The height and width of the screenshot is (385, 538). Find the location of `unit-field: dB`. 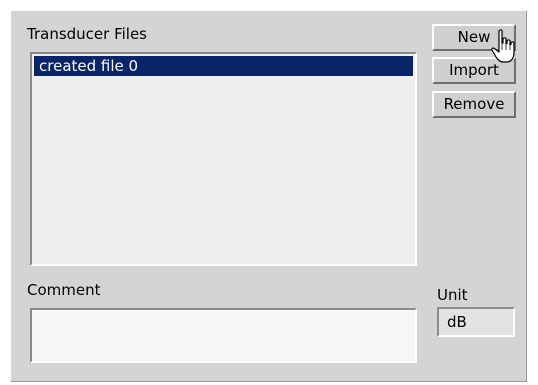

unit-field: dB is located at coordinates (476, 322).